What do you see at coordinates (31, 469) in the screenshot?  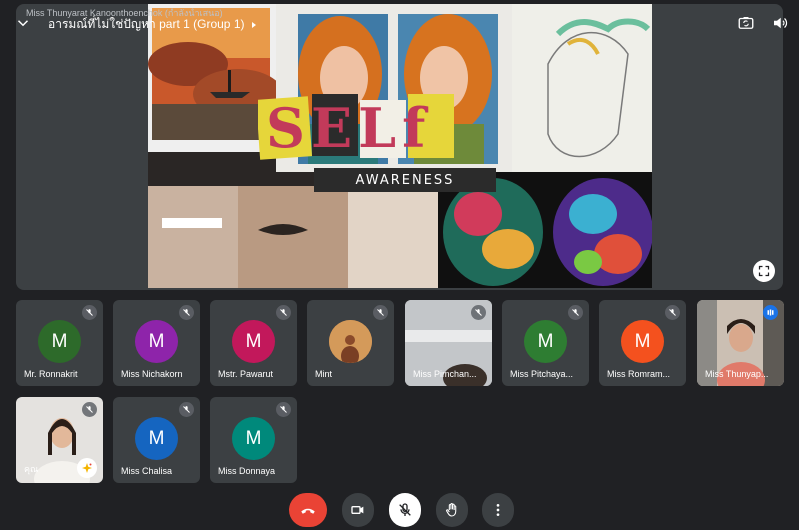 I see `participant-name: คุณ` at bounding box center [31, 469].